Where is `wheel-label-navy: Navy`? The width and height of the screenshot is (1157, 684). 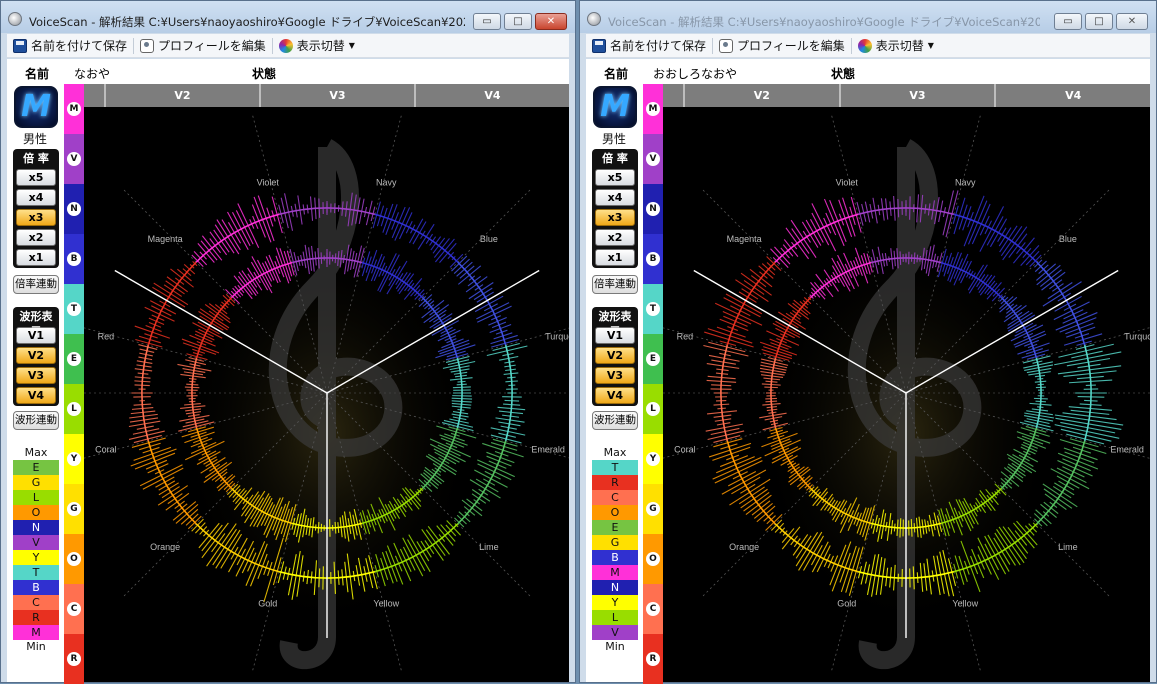 wheel-label-navy: Navy is located at coordinates (965, 182).